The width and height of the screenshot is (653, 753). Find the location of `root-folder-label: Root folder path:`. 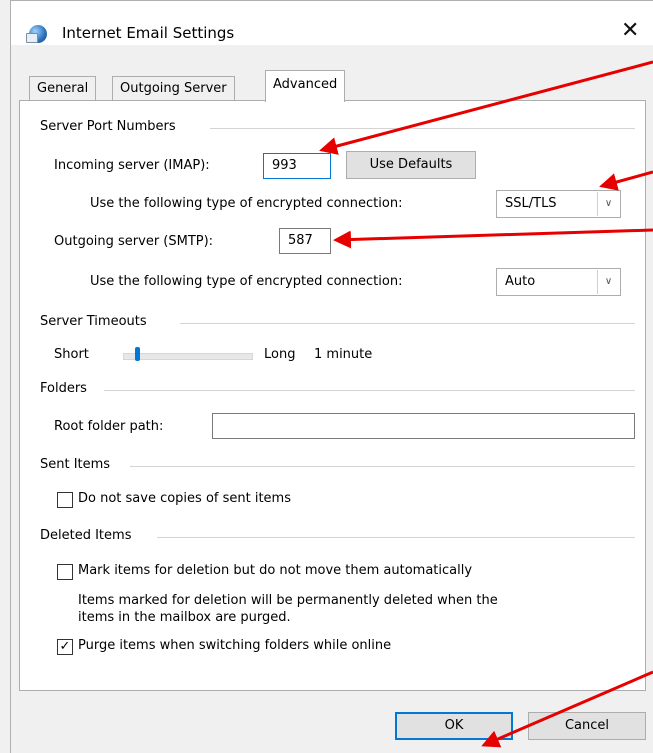

root-folder-label: Root folder path: is located at coordinates (109, 426).